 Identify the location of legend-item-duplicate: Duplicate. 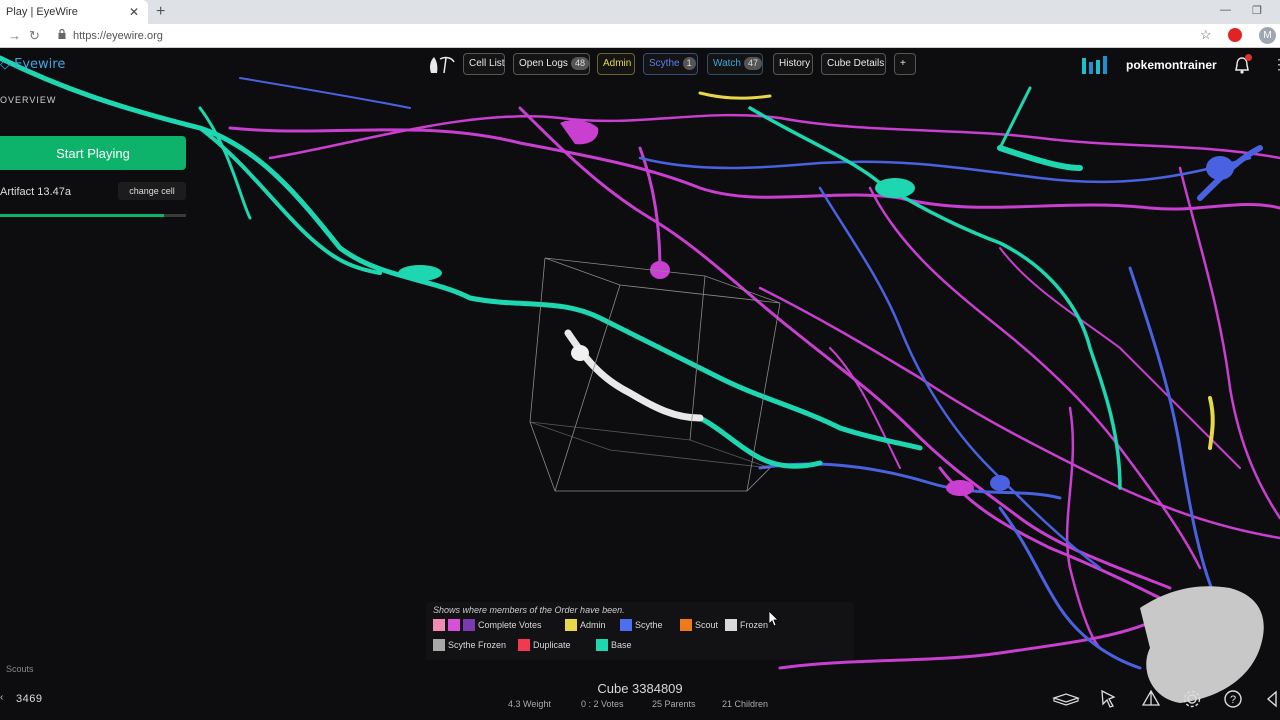
(544, 645).